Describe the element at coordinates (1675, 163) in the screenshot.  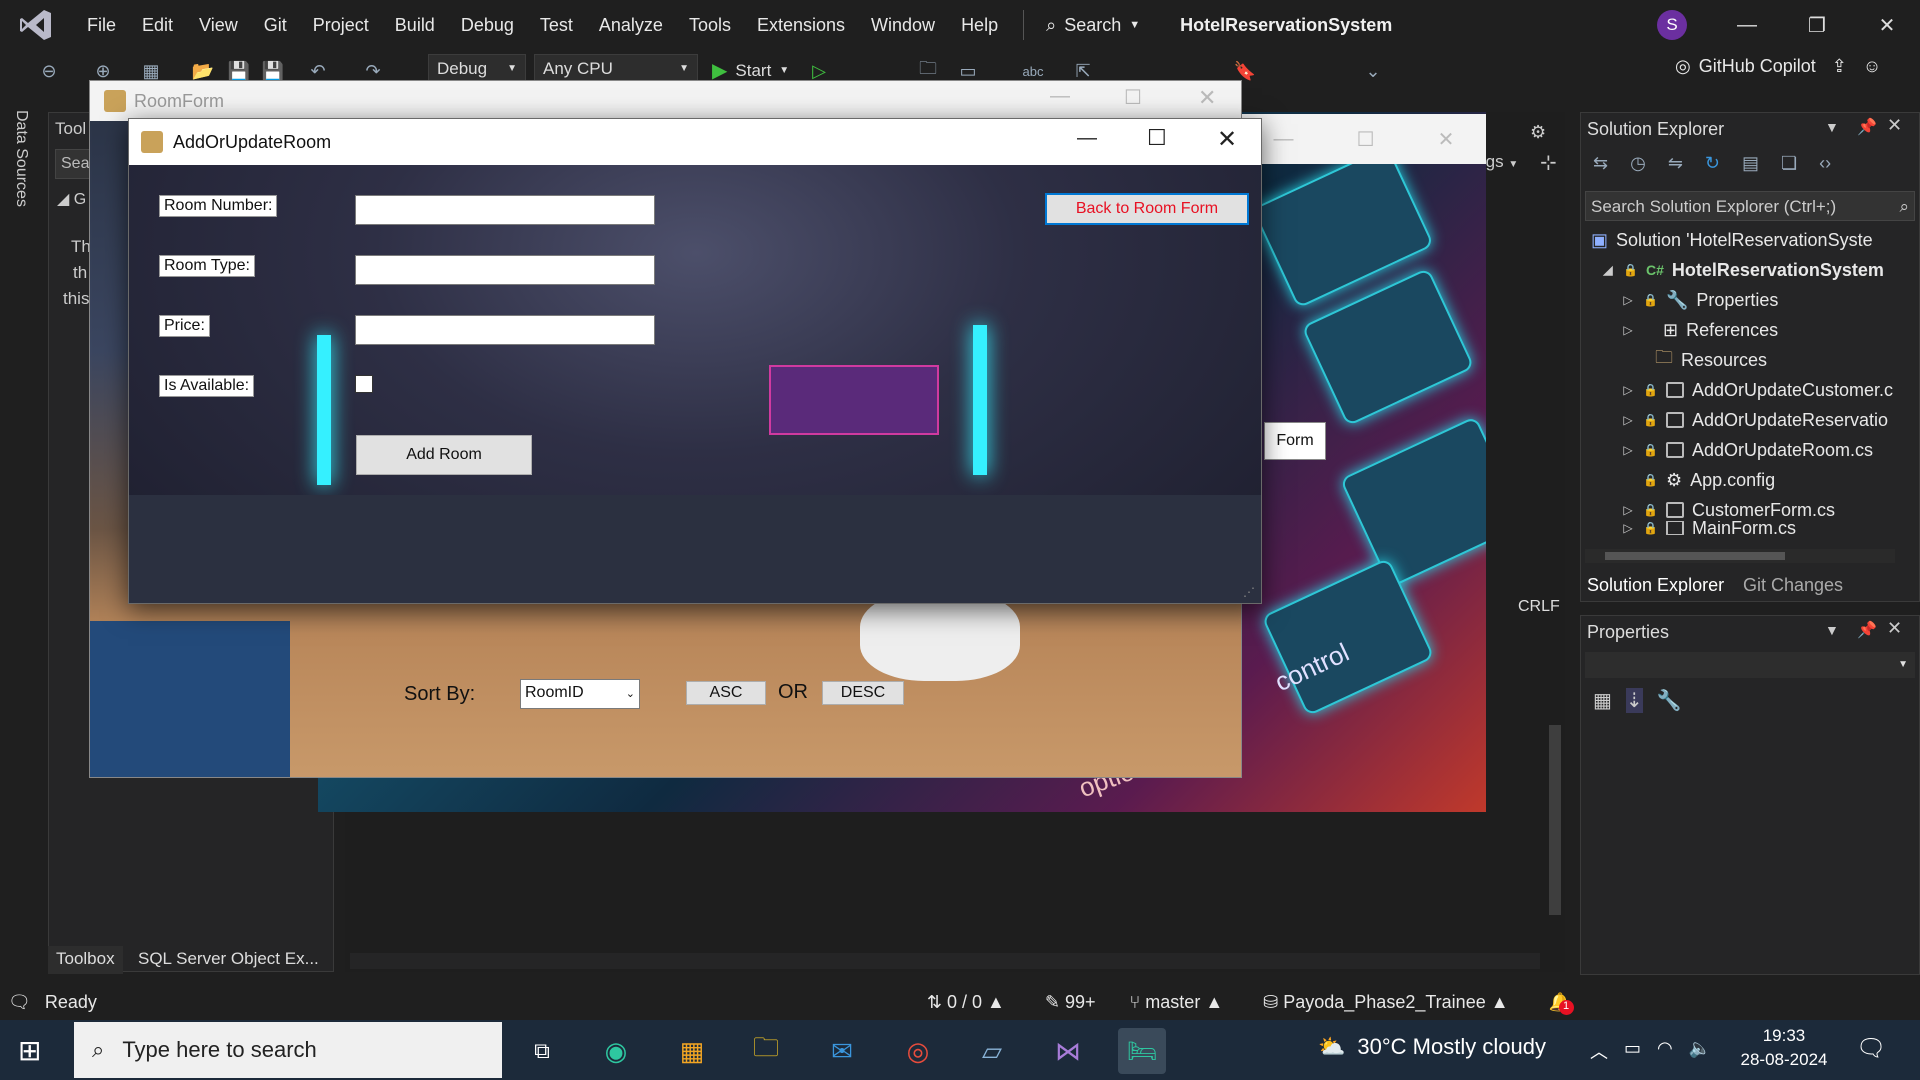
I see `switch-view-icon: ⇋` at that location.